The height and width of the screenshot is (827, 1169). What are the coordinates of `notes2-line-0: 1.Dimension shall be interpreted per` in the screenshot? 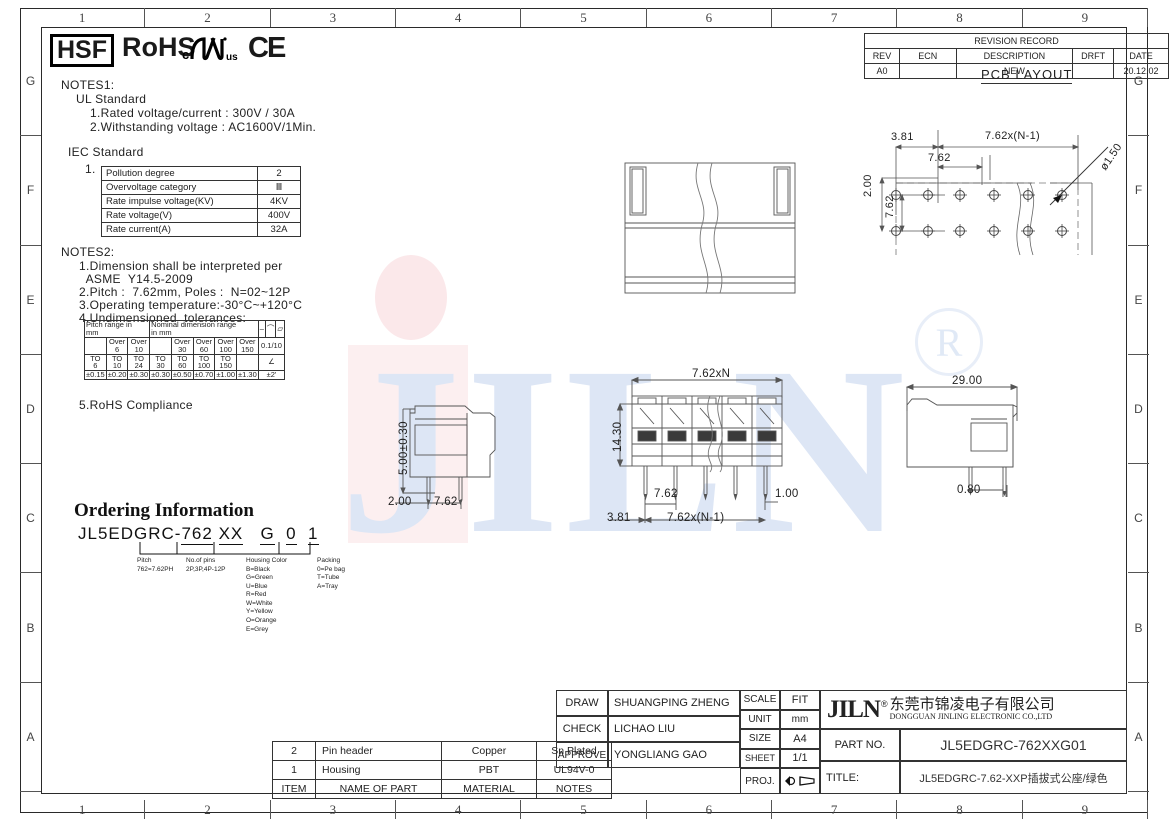 It's located at (181, 266).